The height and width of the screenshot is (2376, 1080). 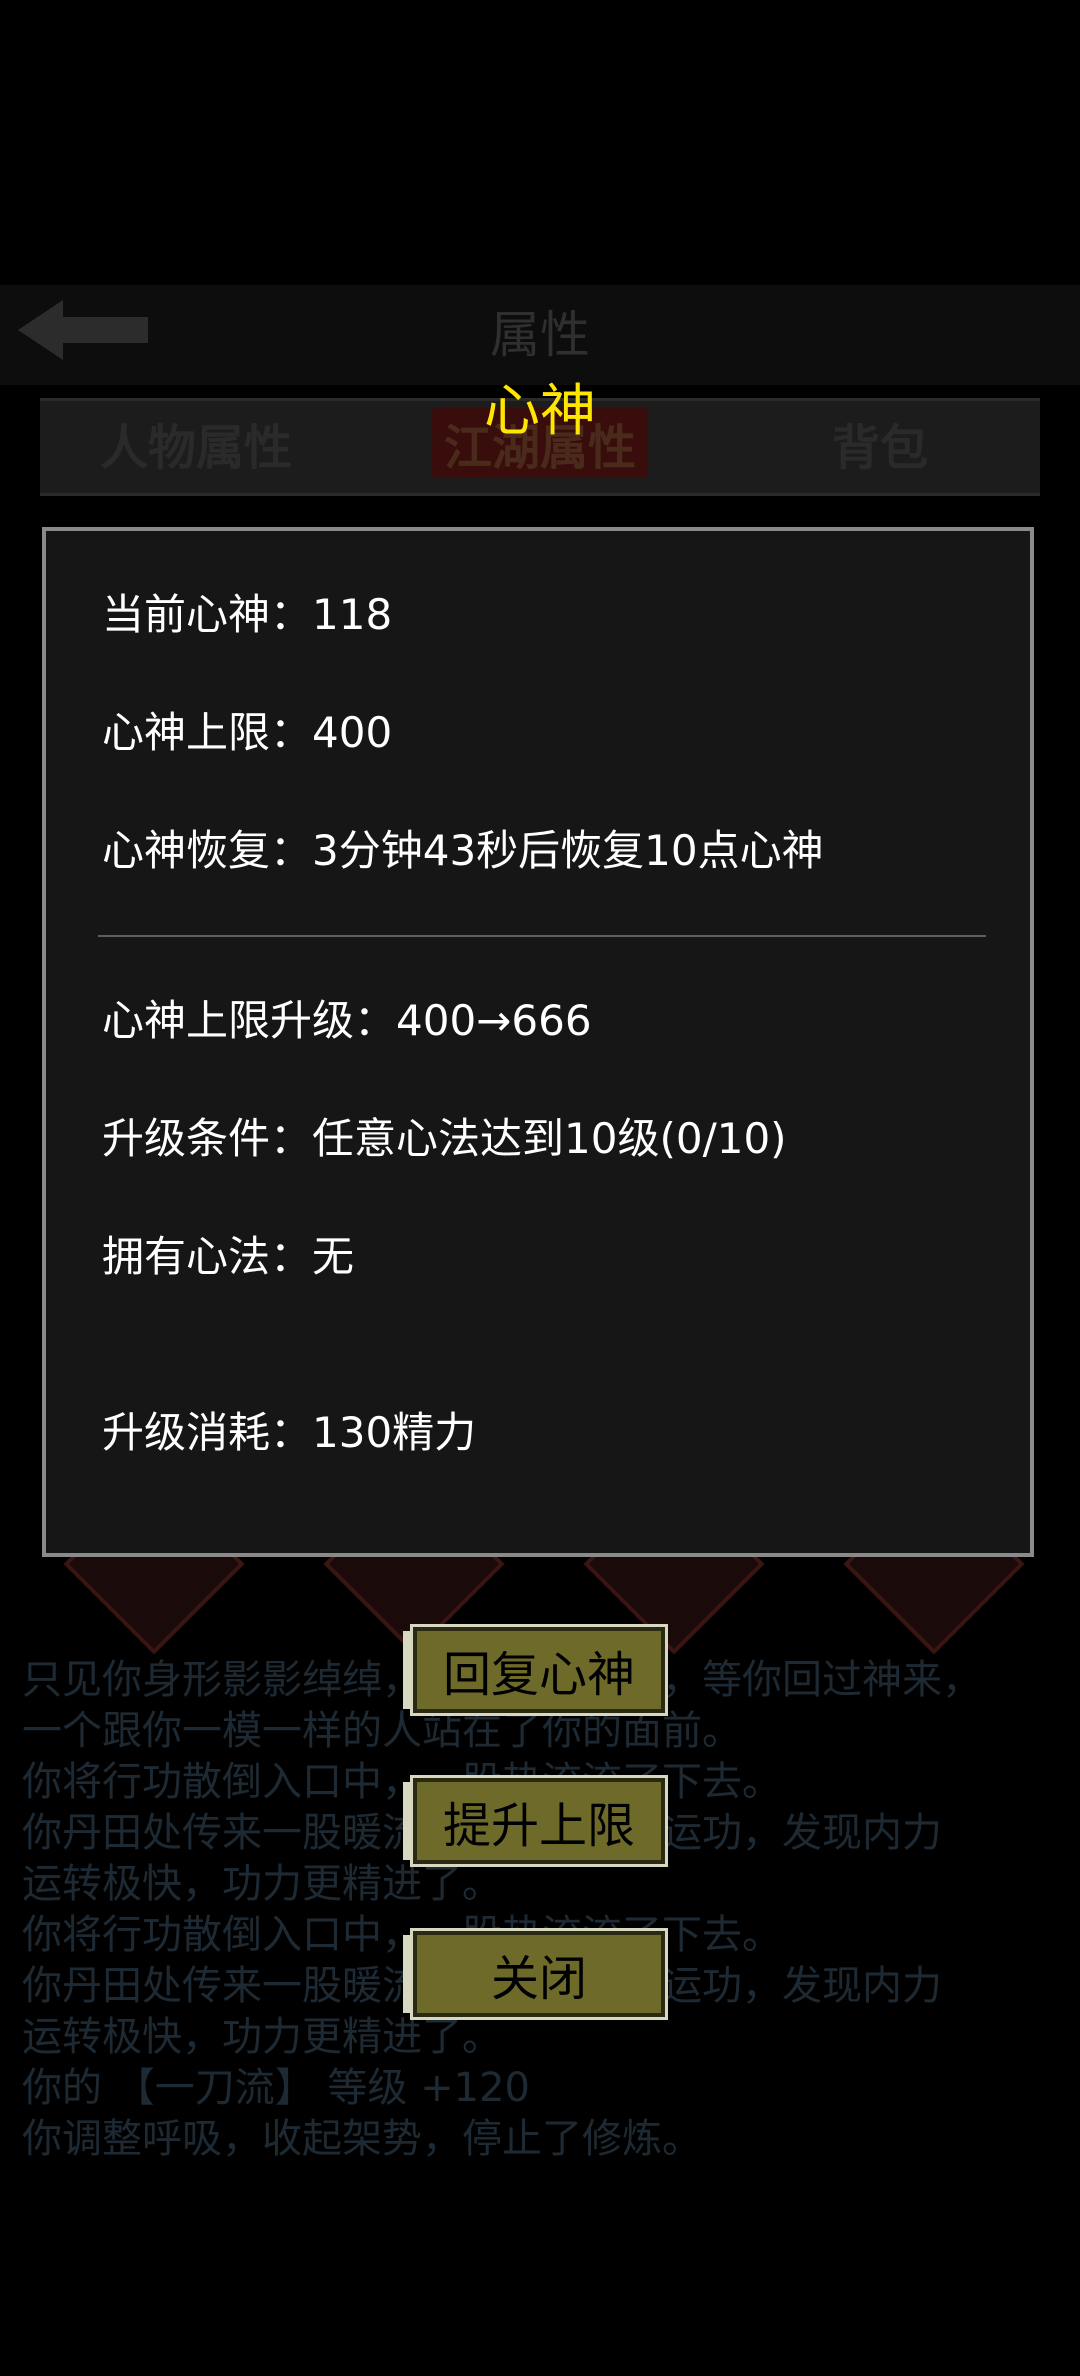 What do you see at coordinates (540, 411) in the screenshot?
I see `dialog-title: 心神` at bounding box center [540, 411].